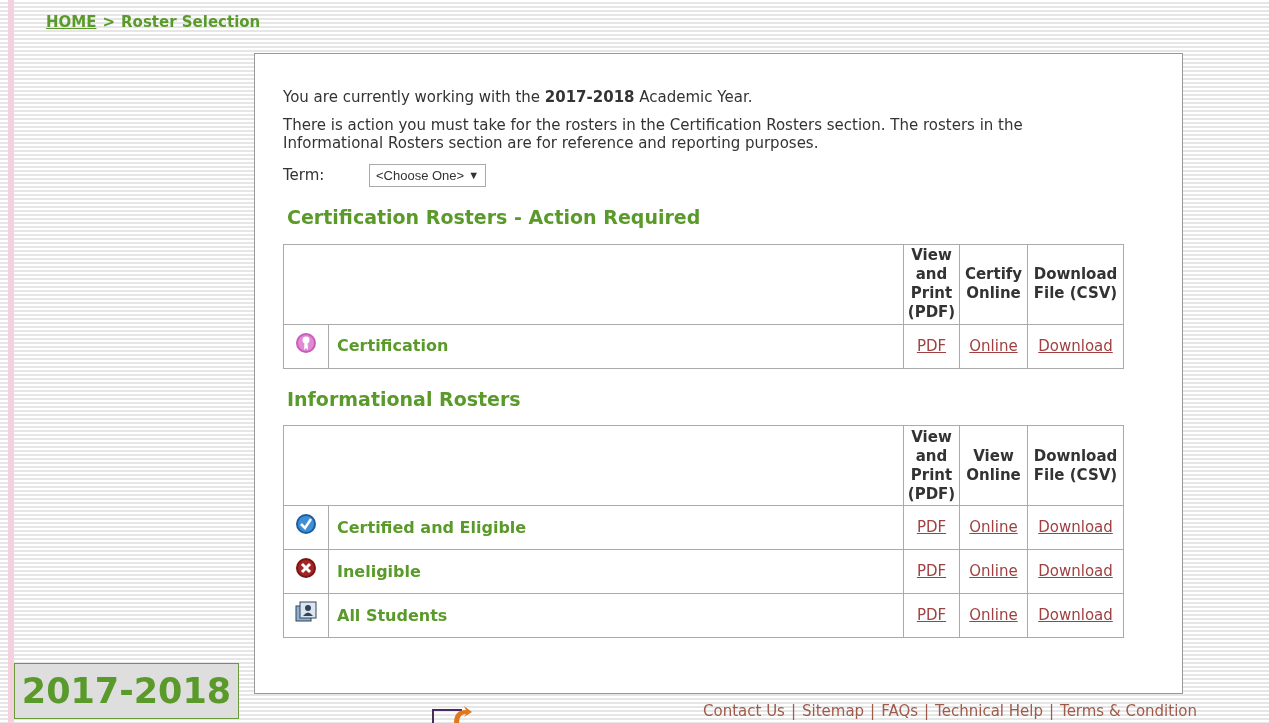 The width and height of the screenshot is (1269, 723). What do you see at coordinates (833, 711) in the screenshot?
I see `footer-link: Sitemap` at bounding box center [833, 711].